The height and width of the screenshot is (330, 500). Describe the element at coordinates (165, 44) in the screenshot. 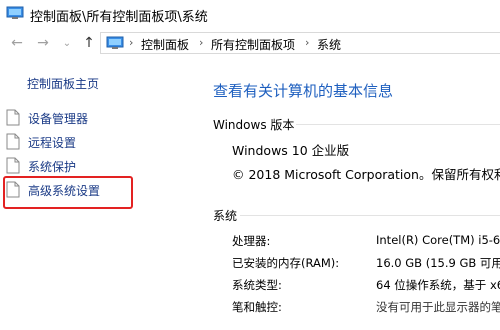

I see `breadcrumb-control-panel: 控制面板` at that location.